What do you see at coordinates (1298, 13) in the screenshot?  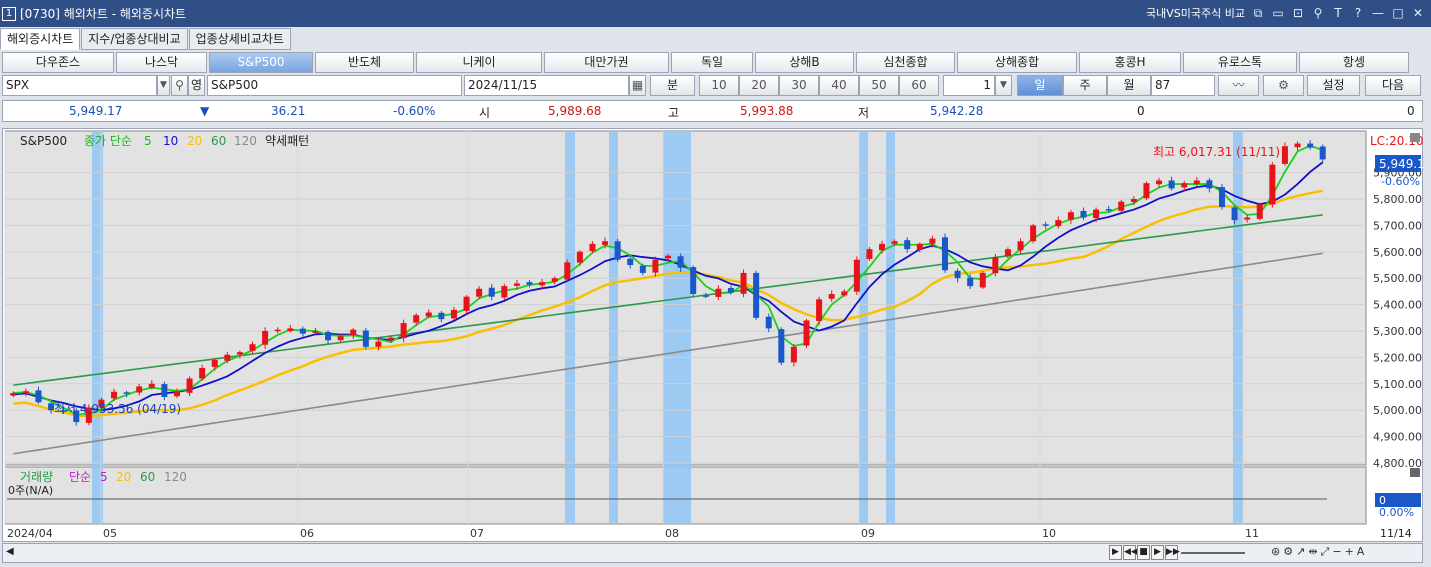 I see `screen-icon: ⊡` at bounding box center [1298, 13].